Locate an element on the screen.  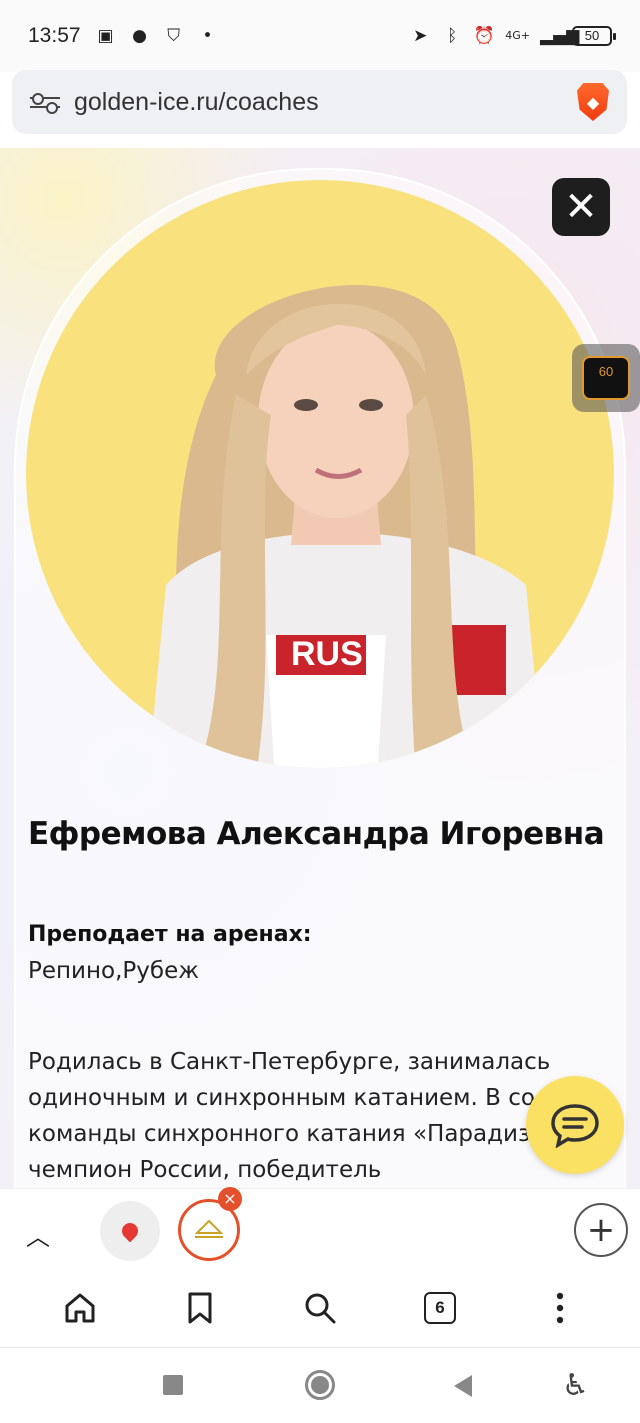
bottom-toolbar: 6 is located at coordinates (320, 1308).